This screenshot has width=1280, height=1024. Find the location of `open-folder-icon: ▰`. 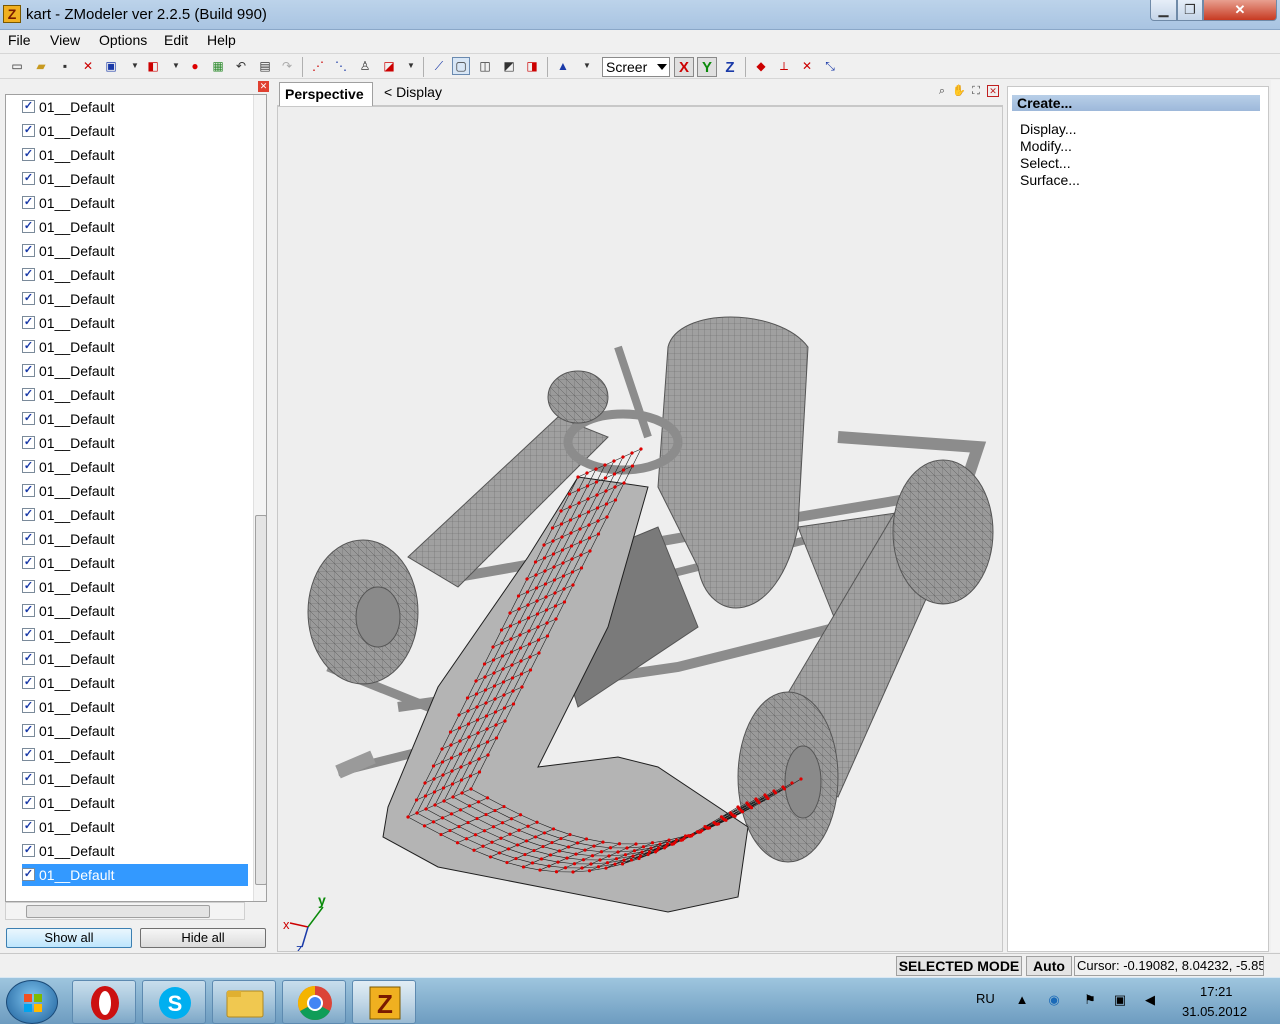

open-folder-icon: ▰ is located at coordinates (41, 66).